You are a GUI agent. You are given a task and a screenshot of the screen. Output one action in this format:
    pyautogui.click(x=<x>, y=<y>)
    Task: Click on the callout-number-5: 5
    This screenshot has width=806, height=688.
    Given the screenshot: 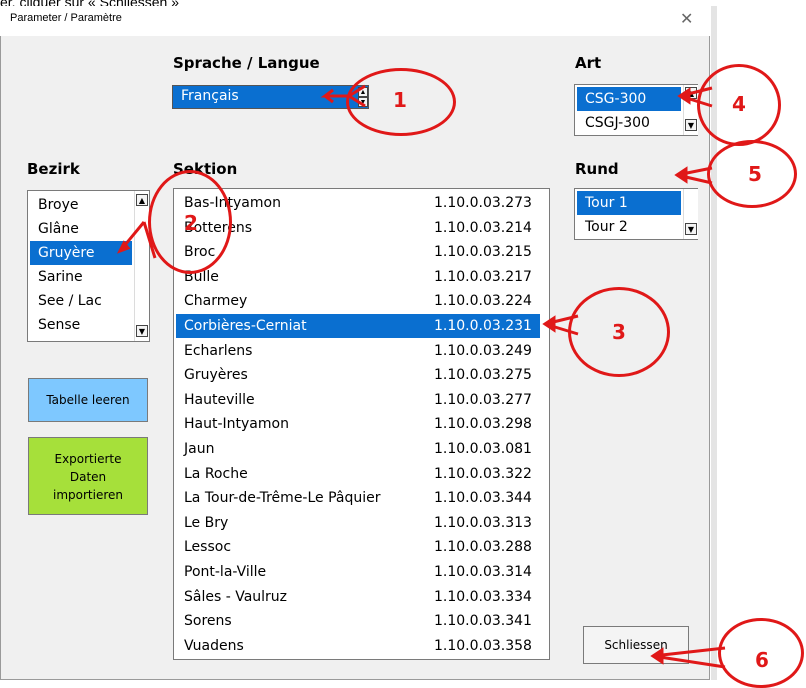 What is the action you would take?
    pyautogui.click(x=755, y=174)
    